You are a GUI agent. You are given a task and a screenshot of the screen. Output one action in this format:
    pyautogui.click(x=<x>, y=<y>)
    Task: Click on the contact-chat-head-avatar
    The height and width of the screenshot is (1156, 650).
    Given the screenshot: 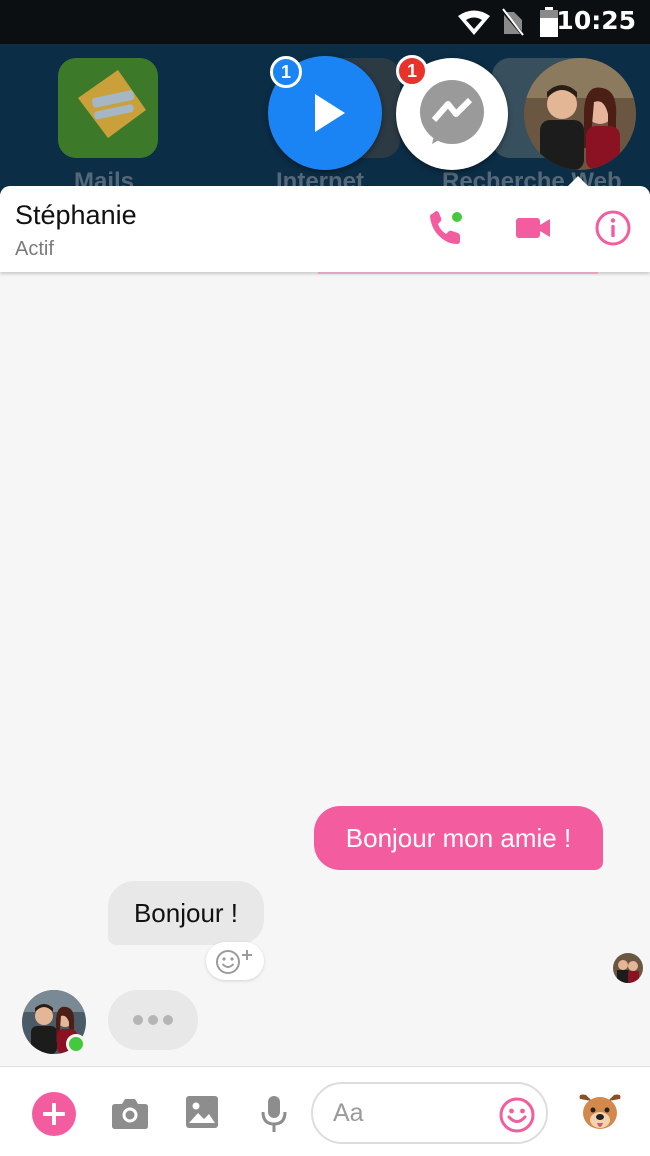 What is the action you would take?
    pyautogui.click(x=580, y=114)
    